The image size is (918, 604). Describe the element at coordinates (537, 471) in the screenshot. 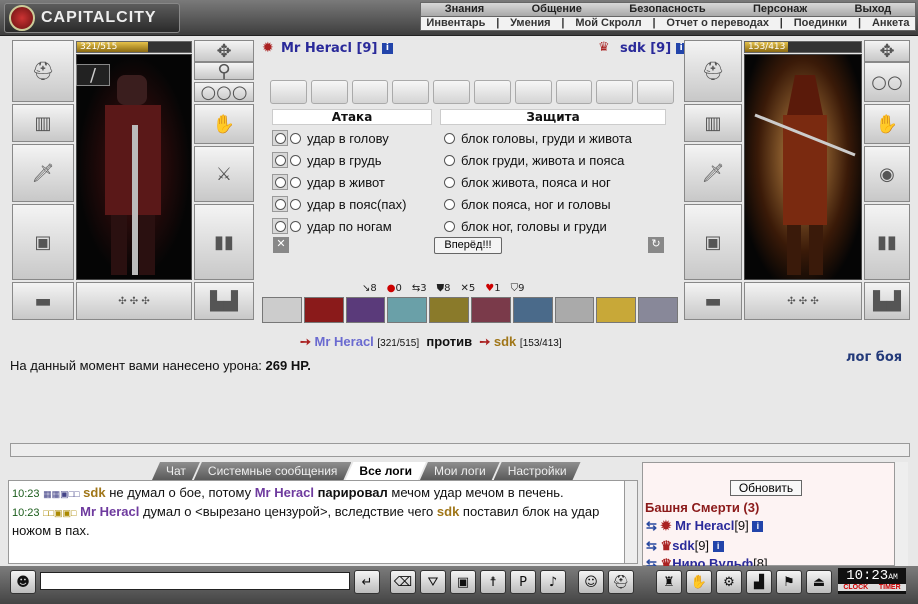

I see `tab-settings: Настройки` at that location.